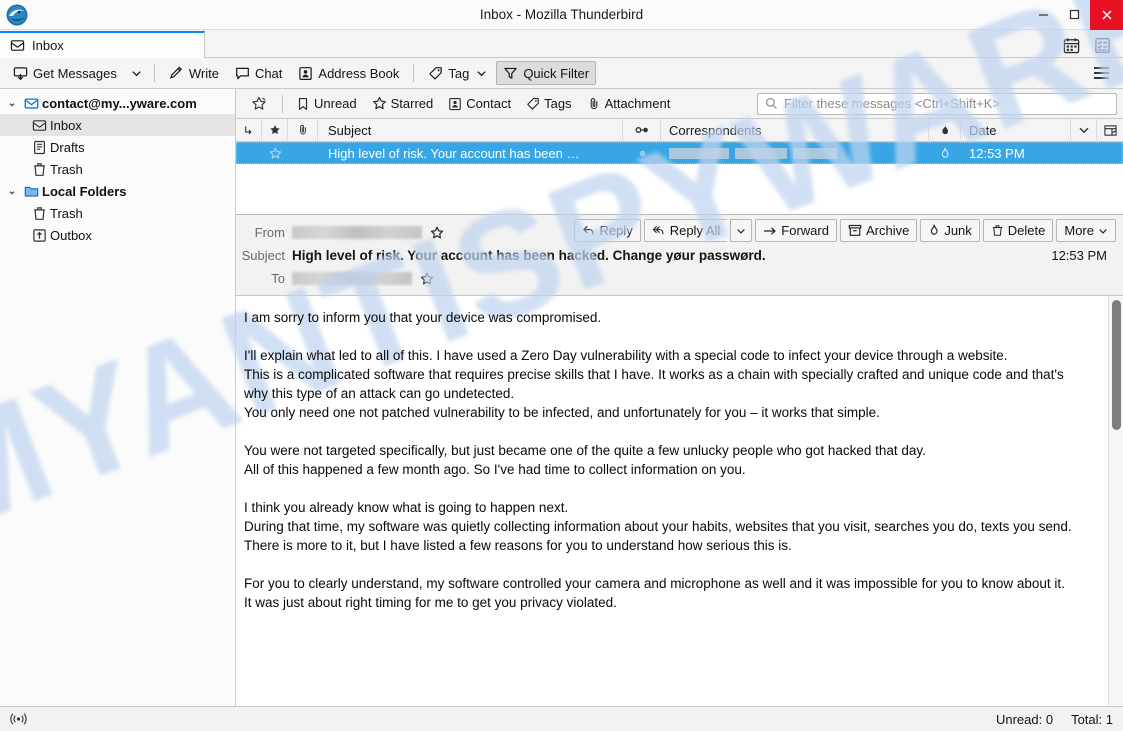  I want to click on quick-filter-label: Quick Filter, so click(556, 73).